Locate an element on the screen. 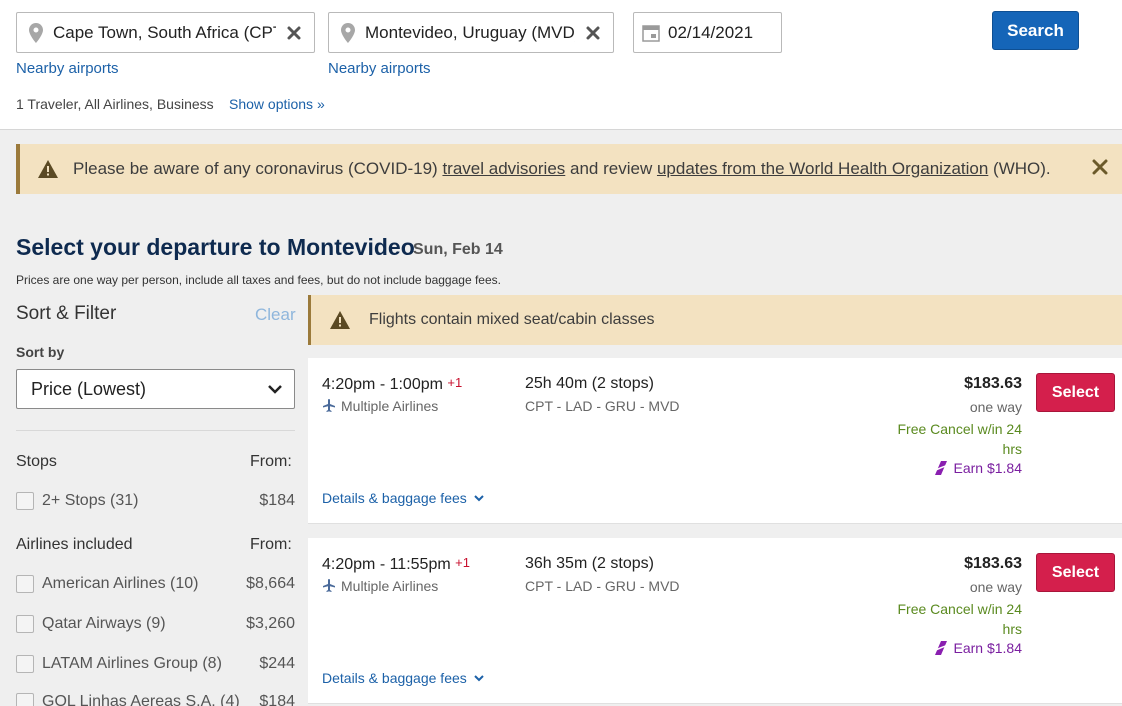 This screenshot has width=1122, height=706. airlines-from-label: From: is located at coordinates (271, 544).